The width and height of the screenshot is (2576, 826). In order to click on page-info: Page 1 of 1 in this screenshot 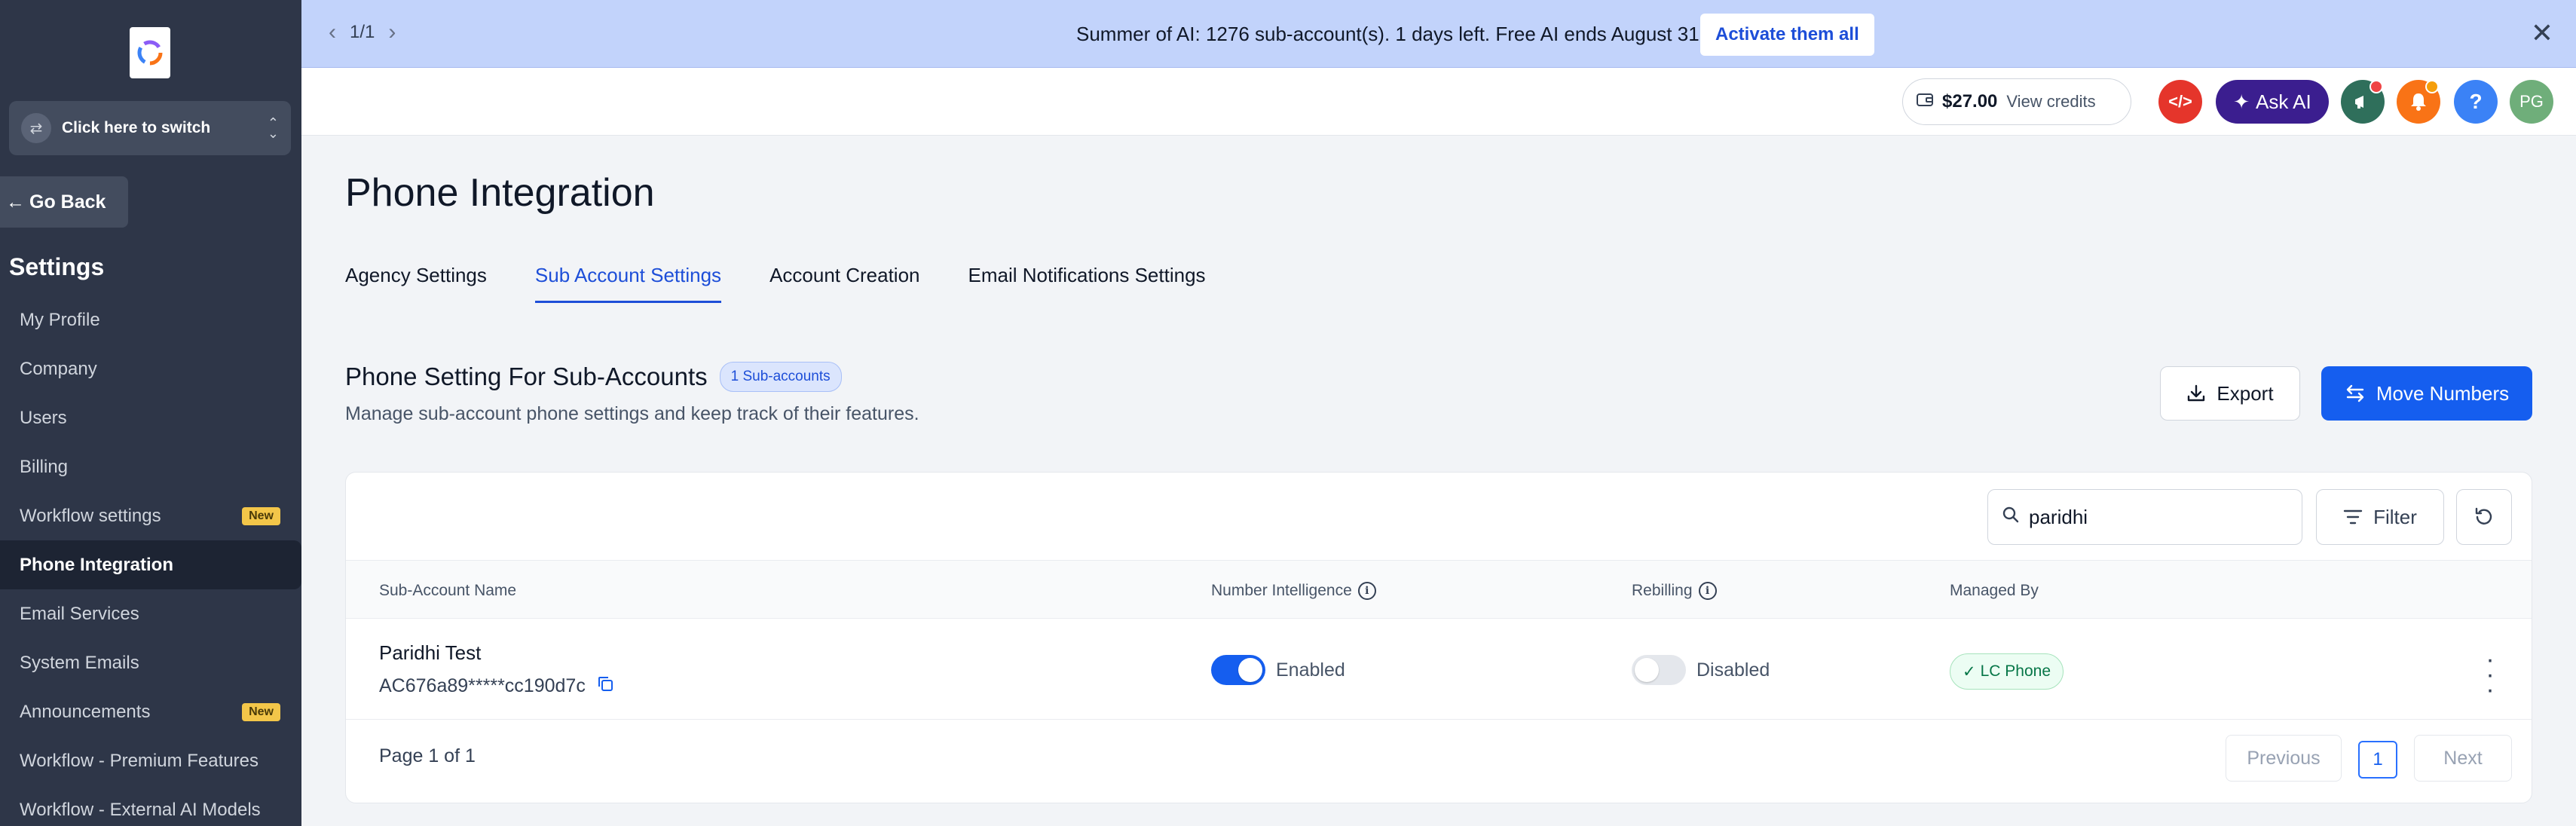, I will do `click(427, 756)`.